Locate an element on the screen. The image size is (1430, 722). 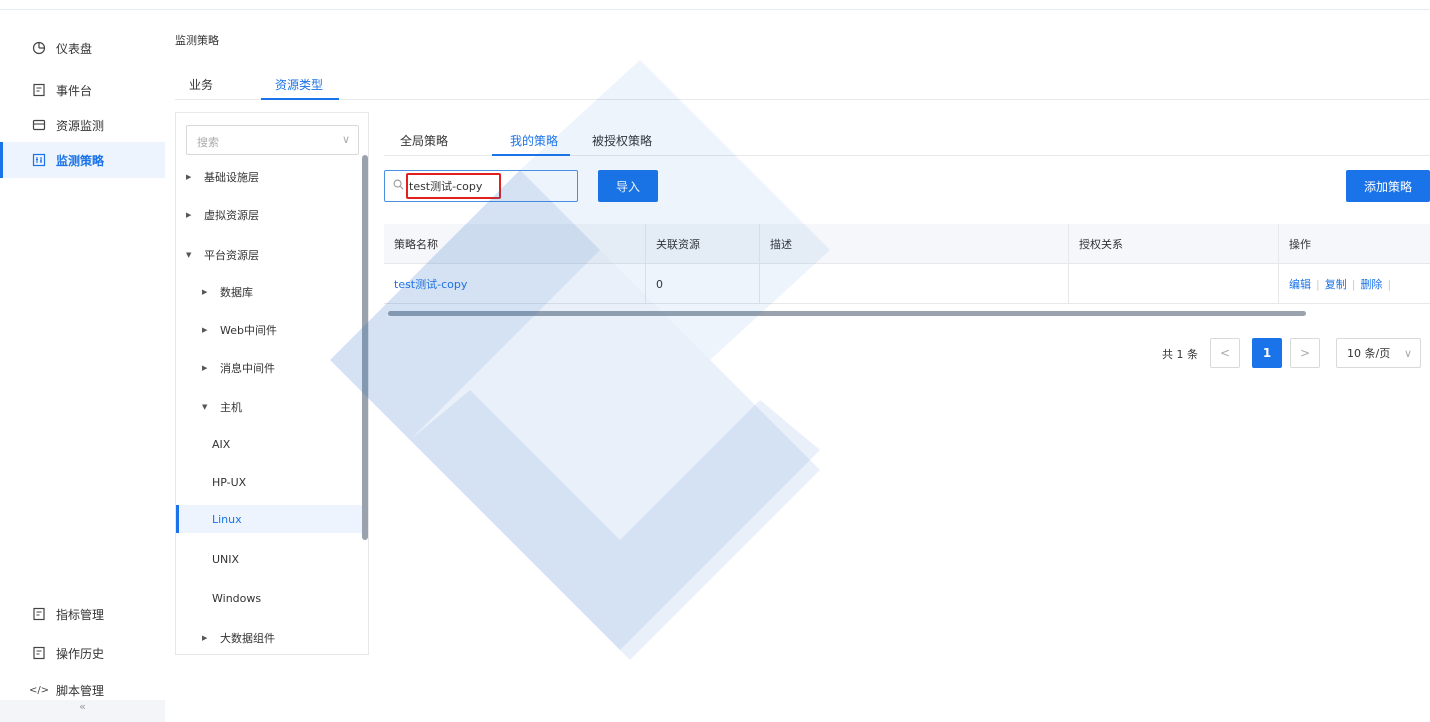
tree-node: UNIX is located at coordinates (272, 559).